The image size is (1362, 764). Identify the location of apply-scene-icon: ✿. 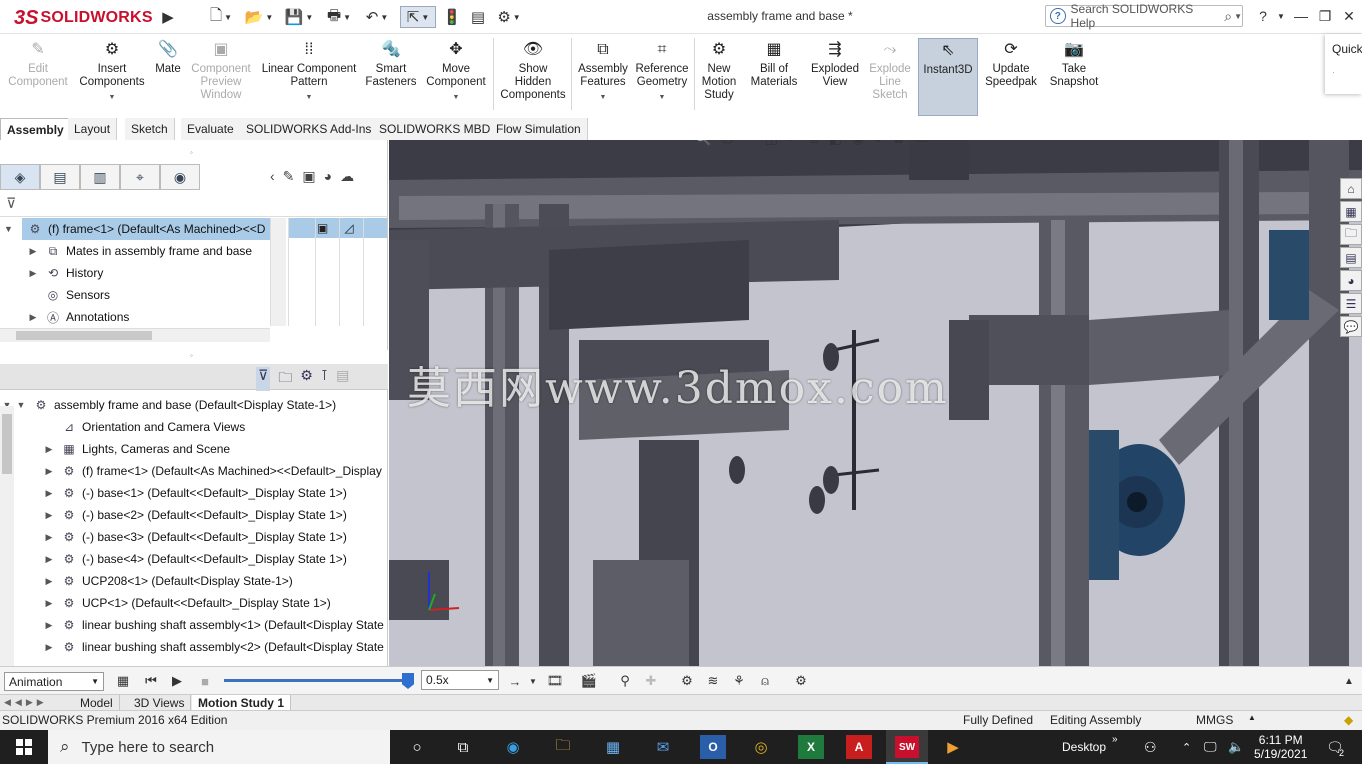
(899, 143).